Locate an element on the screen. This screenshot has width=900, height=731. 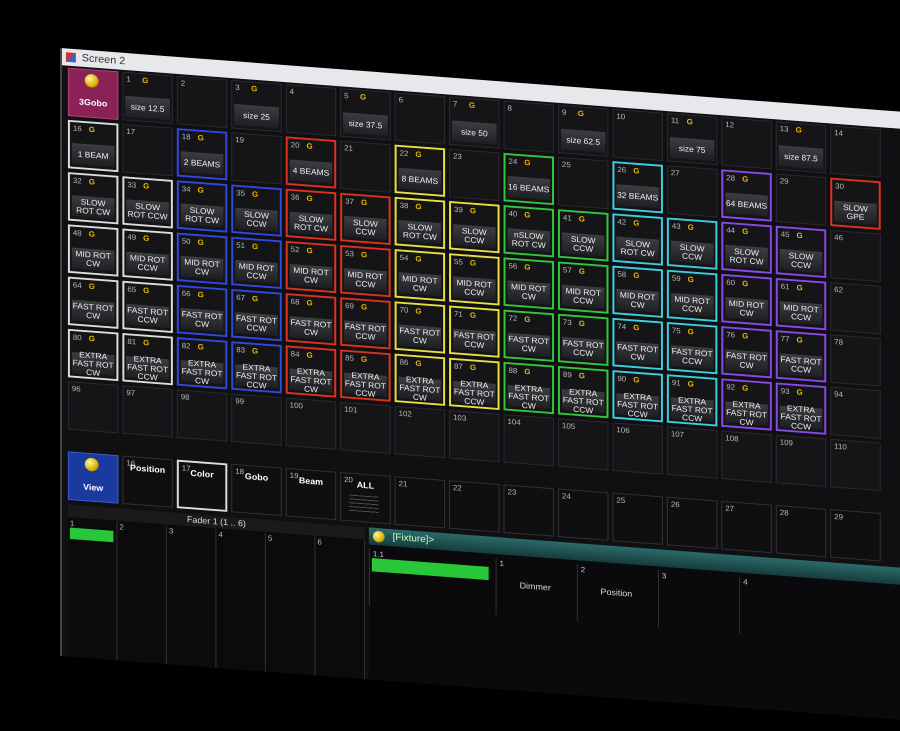
preset-cell: 7 Gsize 50 is located at coordinates (474, 122).